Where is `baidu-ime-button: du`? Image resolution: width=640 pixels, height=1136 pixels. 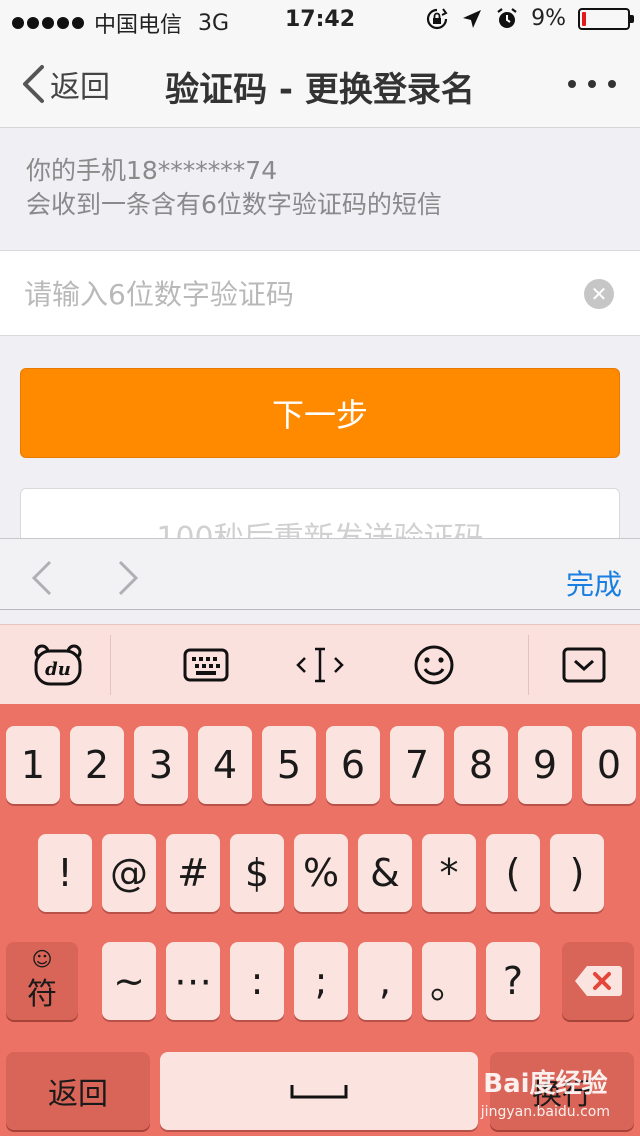
baidu-ime-button: du is located at coordinates (58, 665).